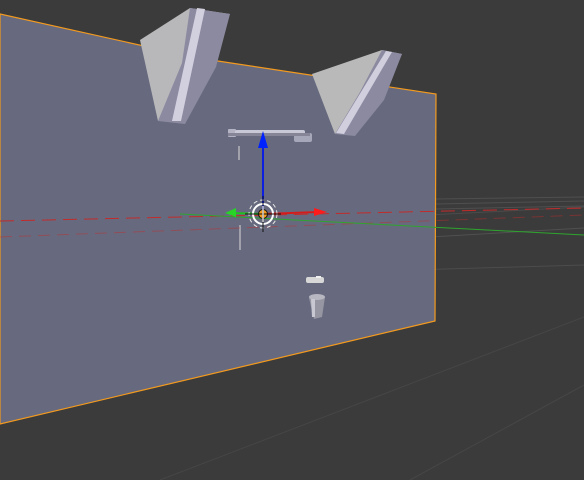 Image resolution: width=584 pixels, height=480 pixels. I want to click on small-part-mesh, so click(315, 279).